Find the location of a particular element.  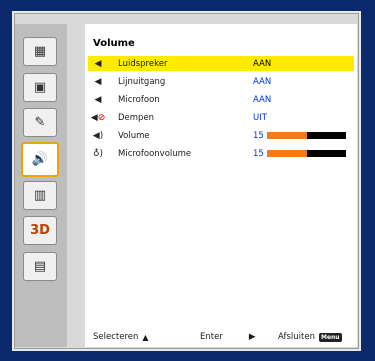

microphone-volume-slider-fill is located at coordinates (287, 153).